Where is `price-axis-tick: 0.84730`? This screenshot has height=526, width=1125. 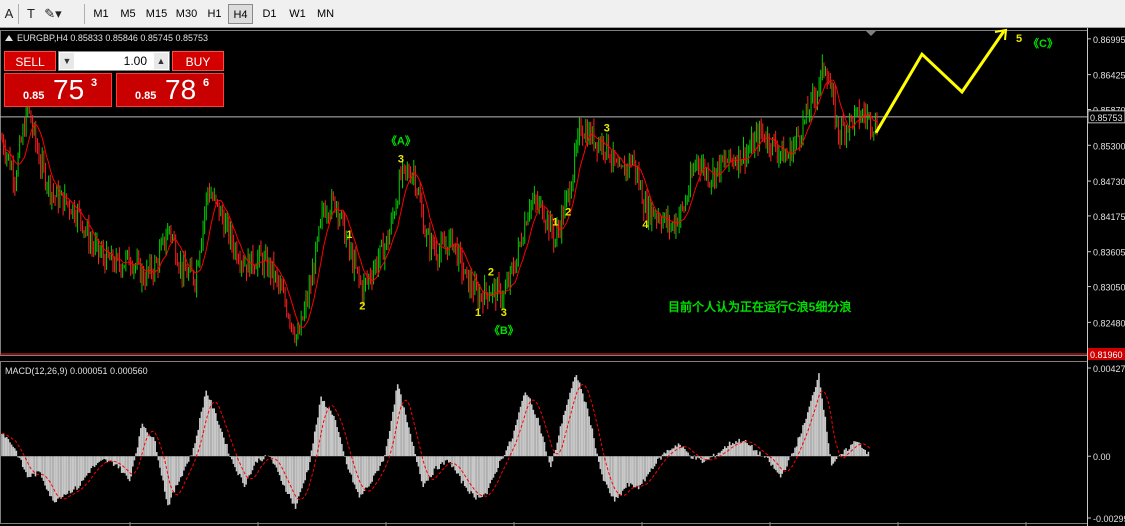 price-axis-tick: 0.84730 is located at coordinates (1109, 182).